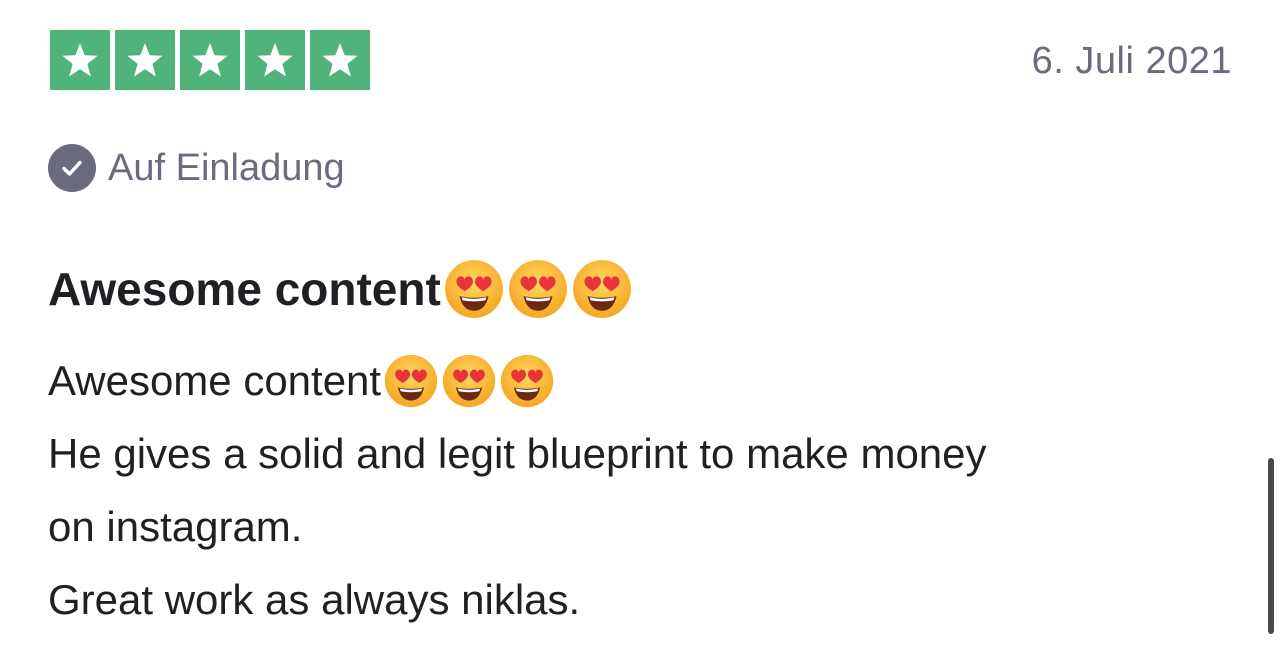 The image size is (1284, 645). Describe the element at coordinates (1131, 61) in the screenshot. I see `review-date: 6. Juli 2021` at that location.